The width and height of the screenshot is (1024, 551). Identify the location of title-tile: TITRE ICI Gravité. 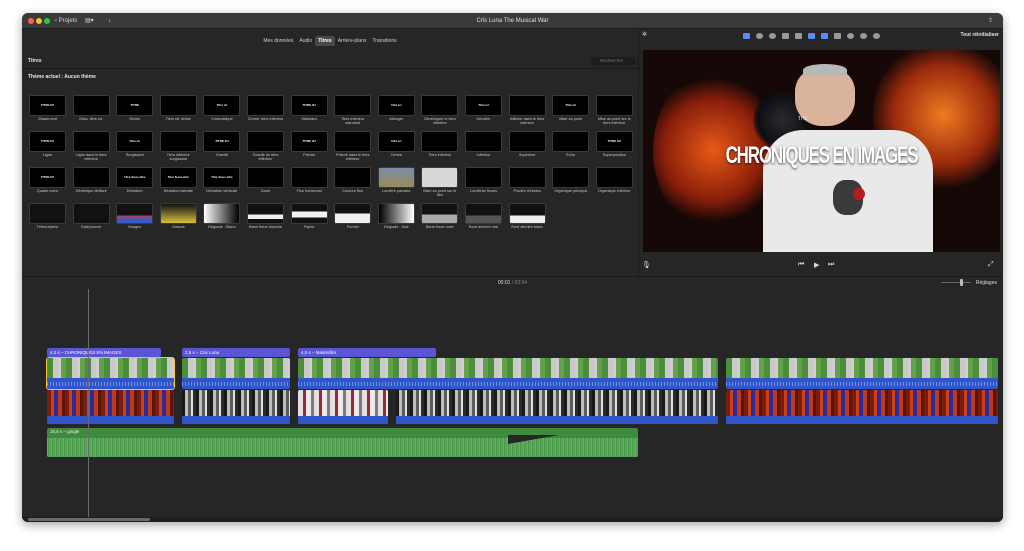
(222, 146).